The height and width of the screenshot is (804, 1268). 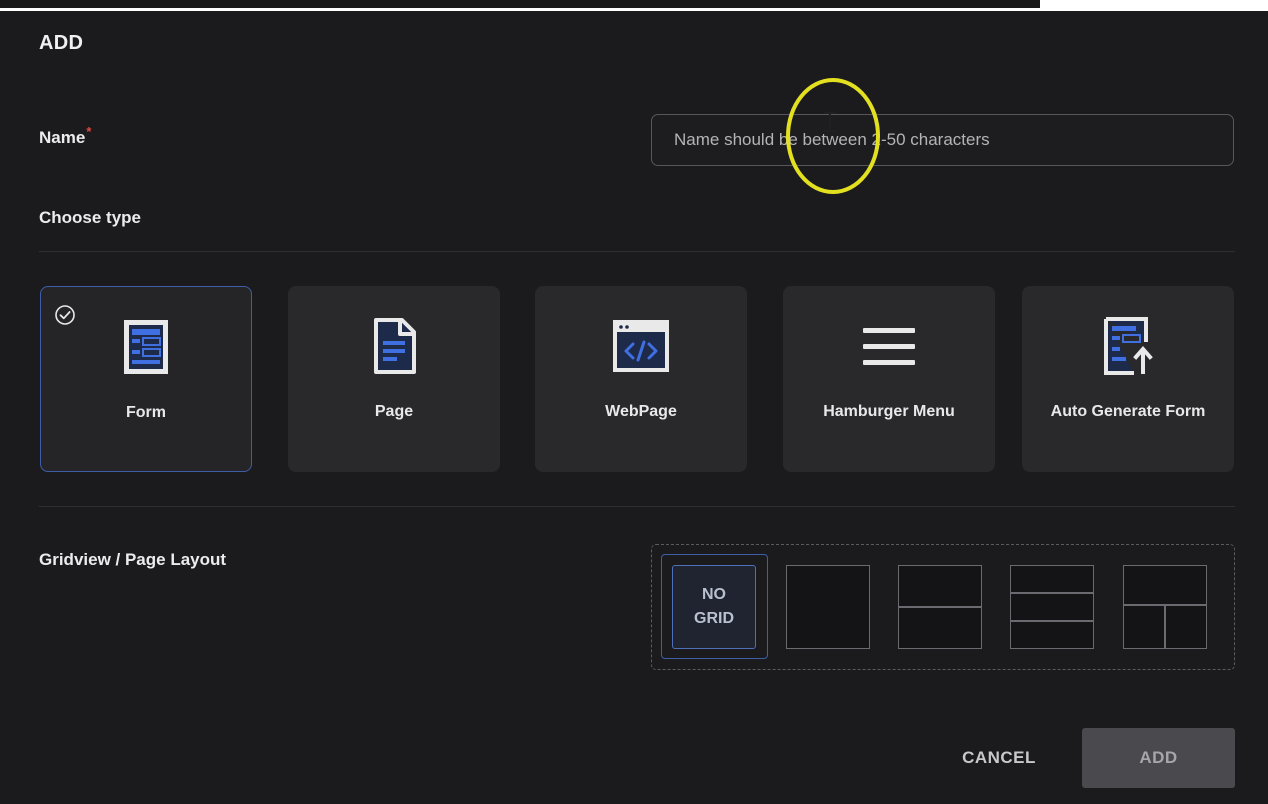 What do you see at coordinates (641, 346) in the screenshot?
I see `webpage-icon` at bounding box center [641, 346].